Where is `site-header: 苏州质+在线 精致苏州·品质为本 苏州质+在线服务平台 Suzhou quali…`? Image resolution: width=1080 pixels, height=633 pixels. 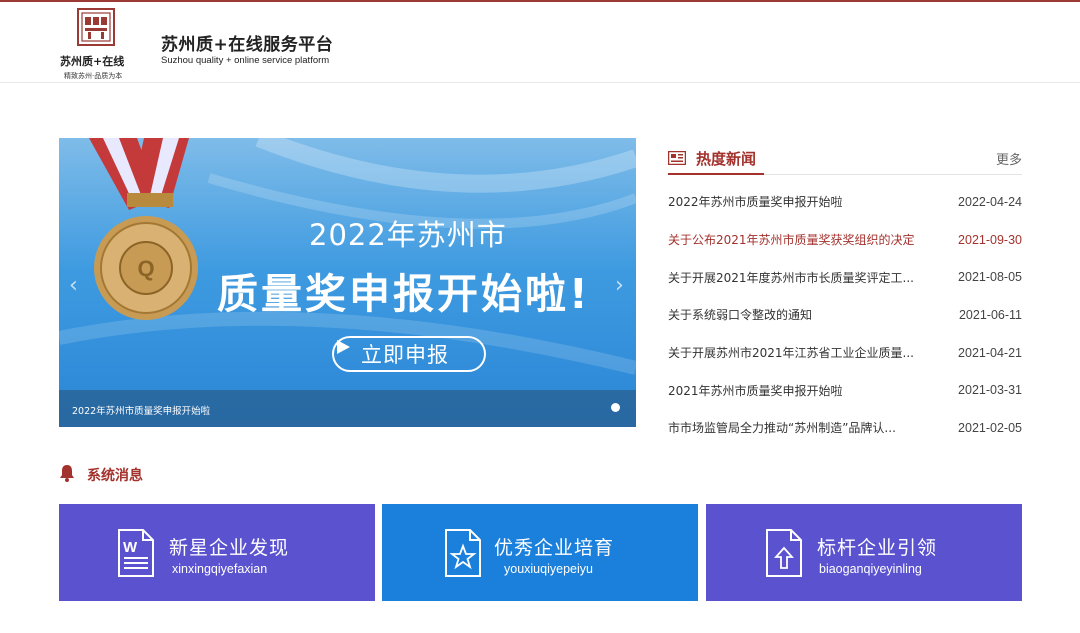 site-header: 苏州质+在线 精致苏州·品质为本 苏州质+在线服务平台 Suzhou quali… is located at coordinates (540, 42).